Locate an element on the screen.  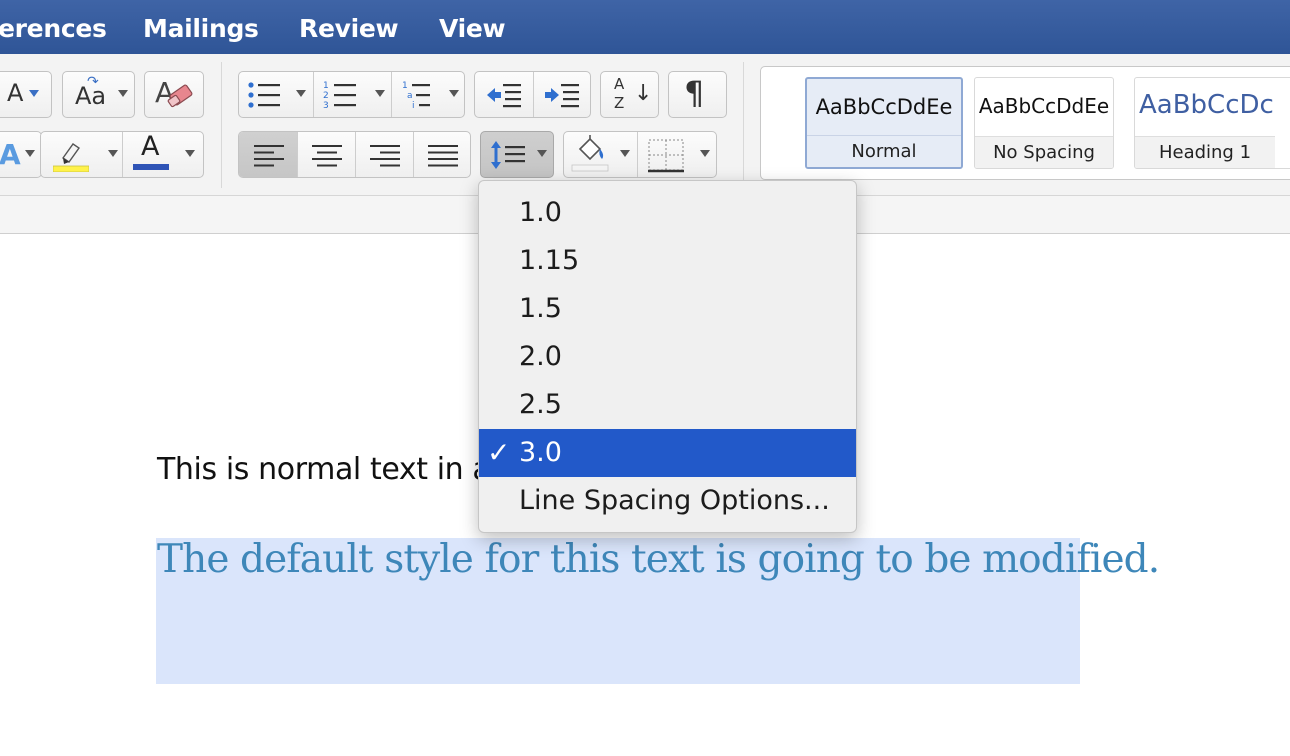
highlight-color-button is located at coordinates (82, 154).